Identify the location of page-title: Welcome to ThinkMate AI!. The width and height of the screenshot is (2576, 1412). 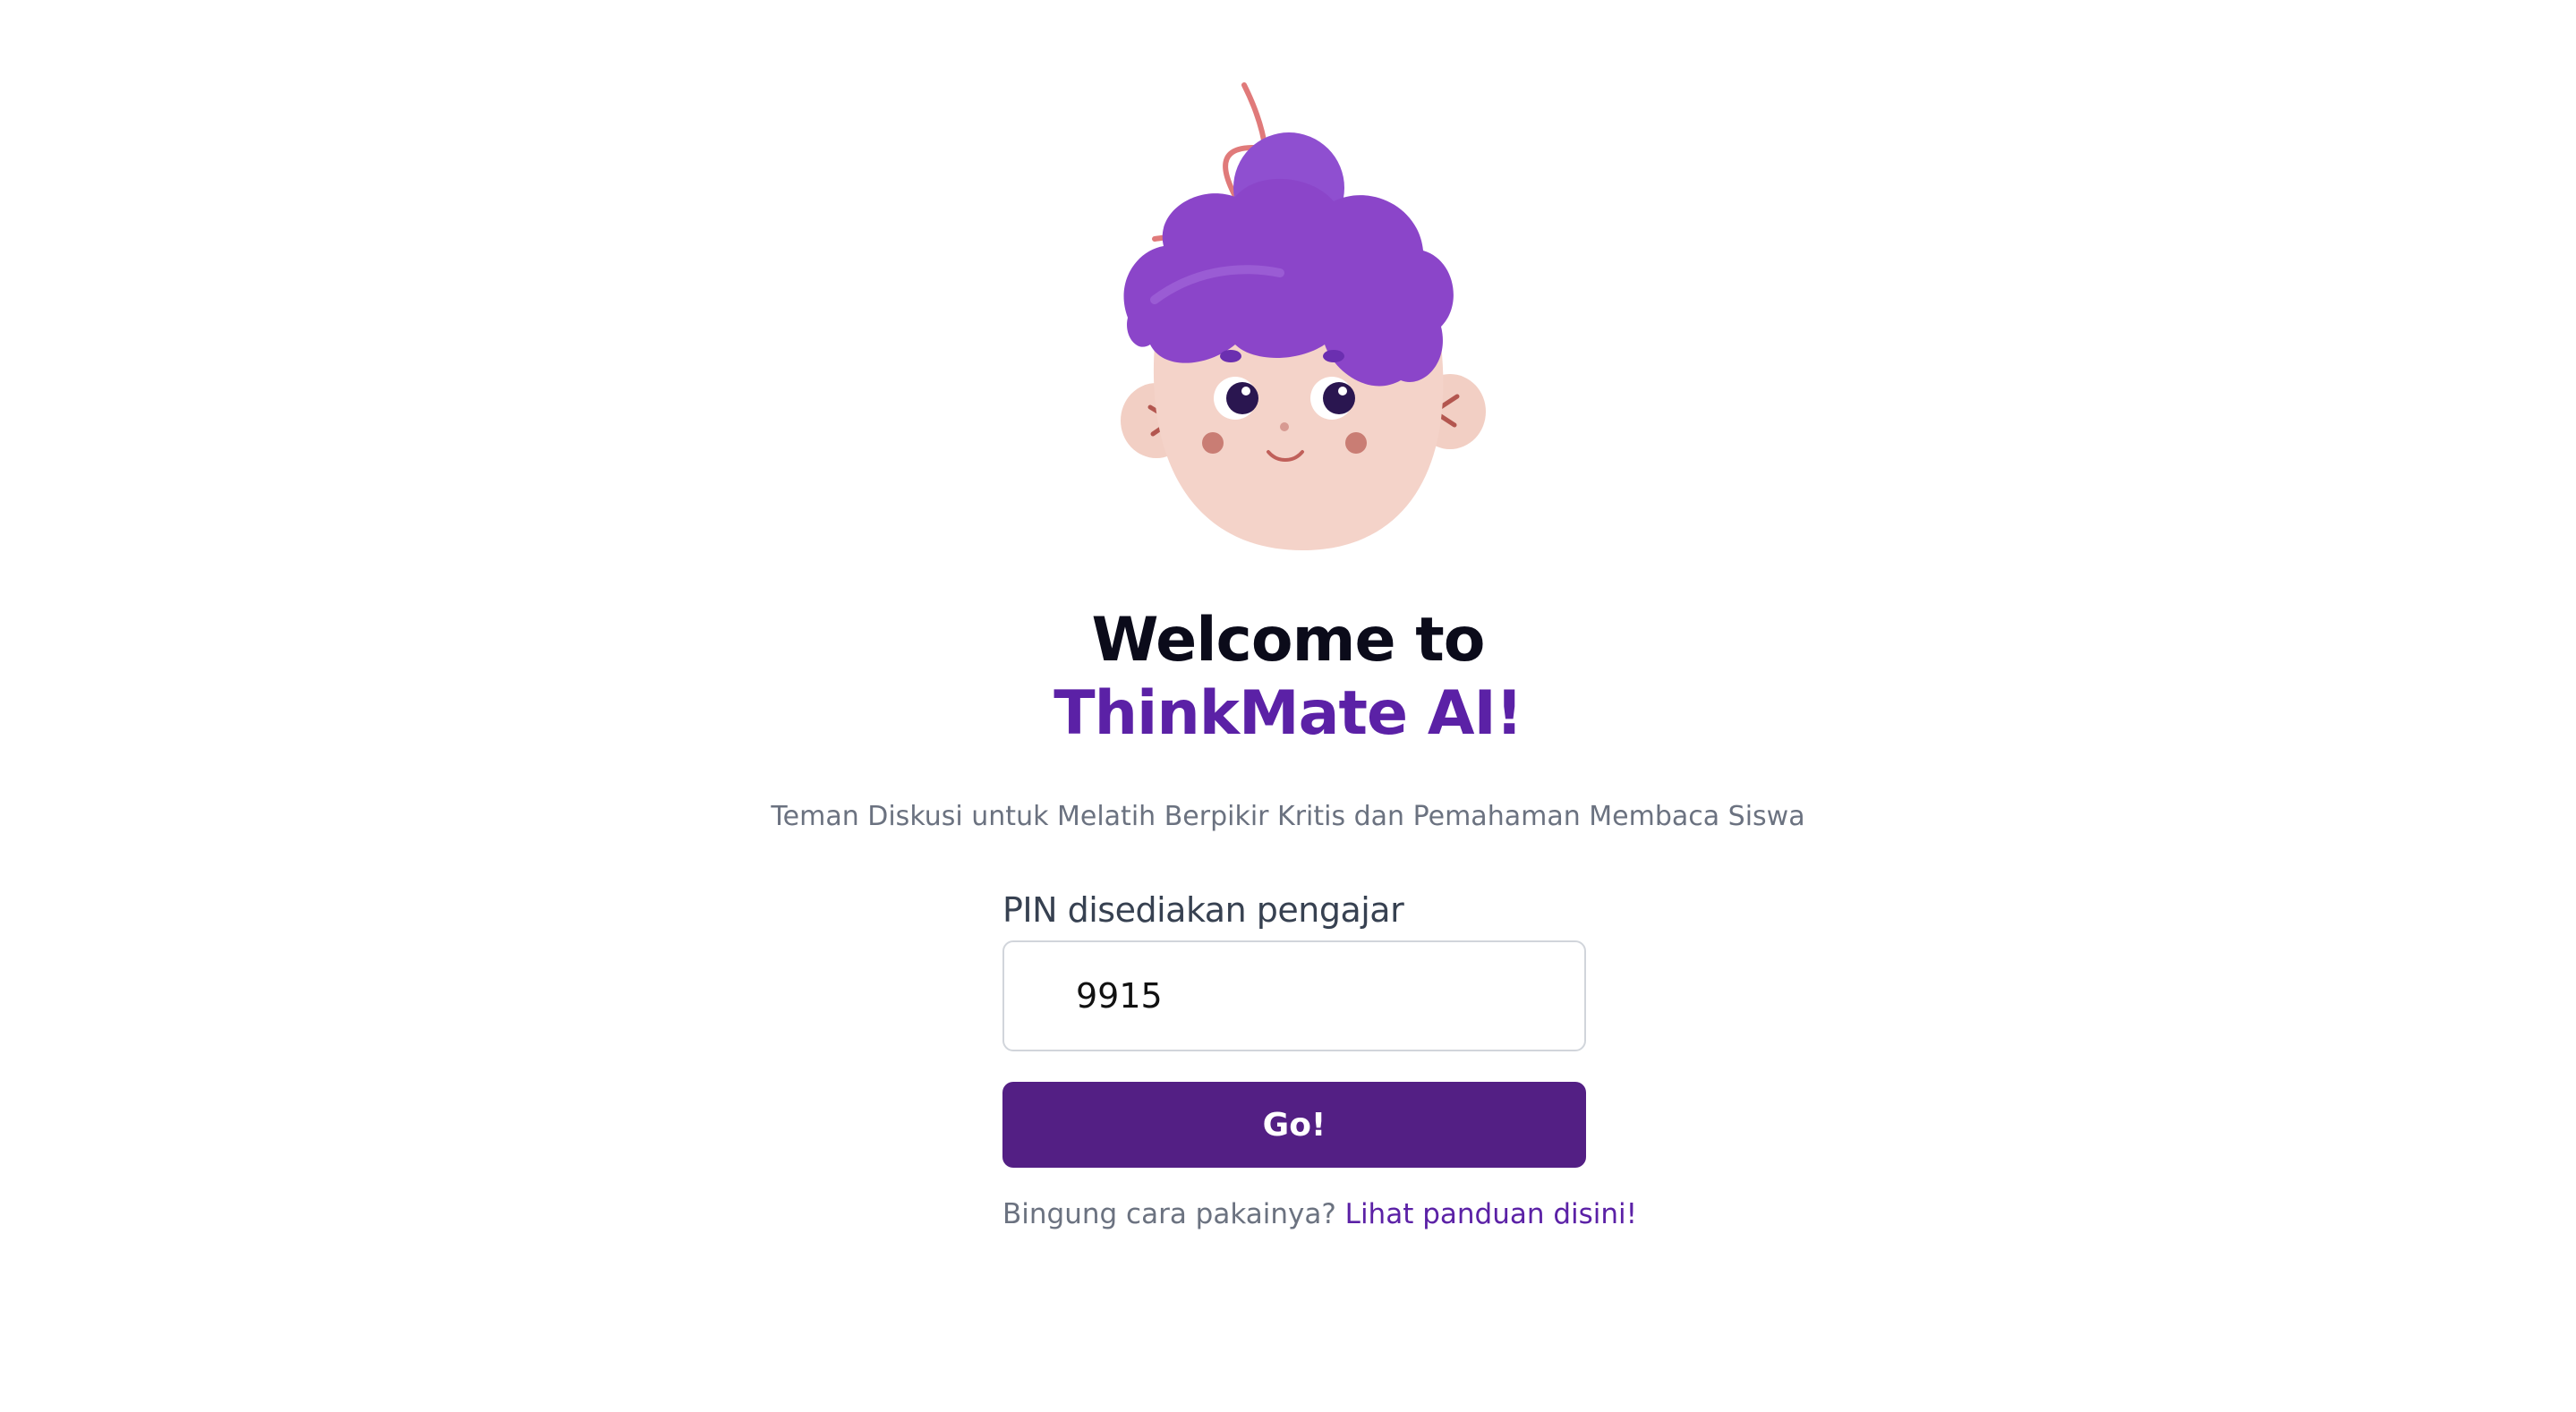
(1288, 677).